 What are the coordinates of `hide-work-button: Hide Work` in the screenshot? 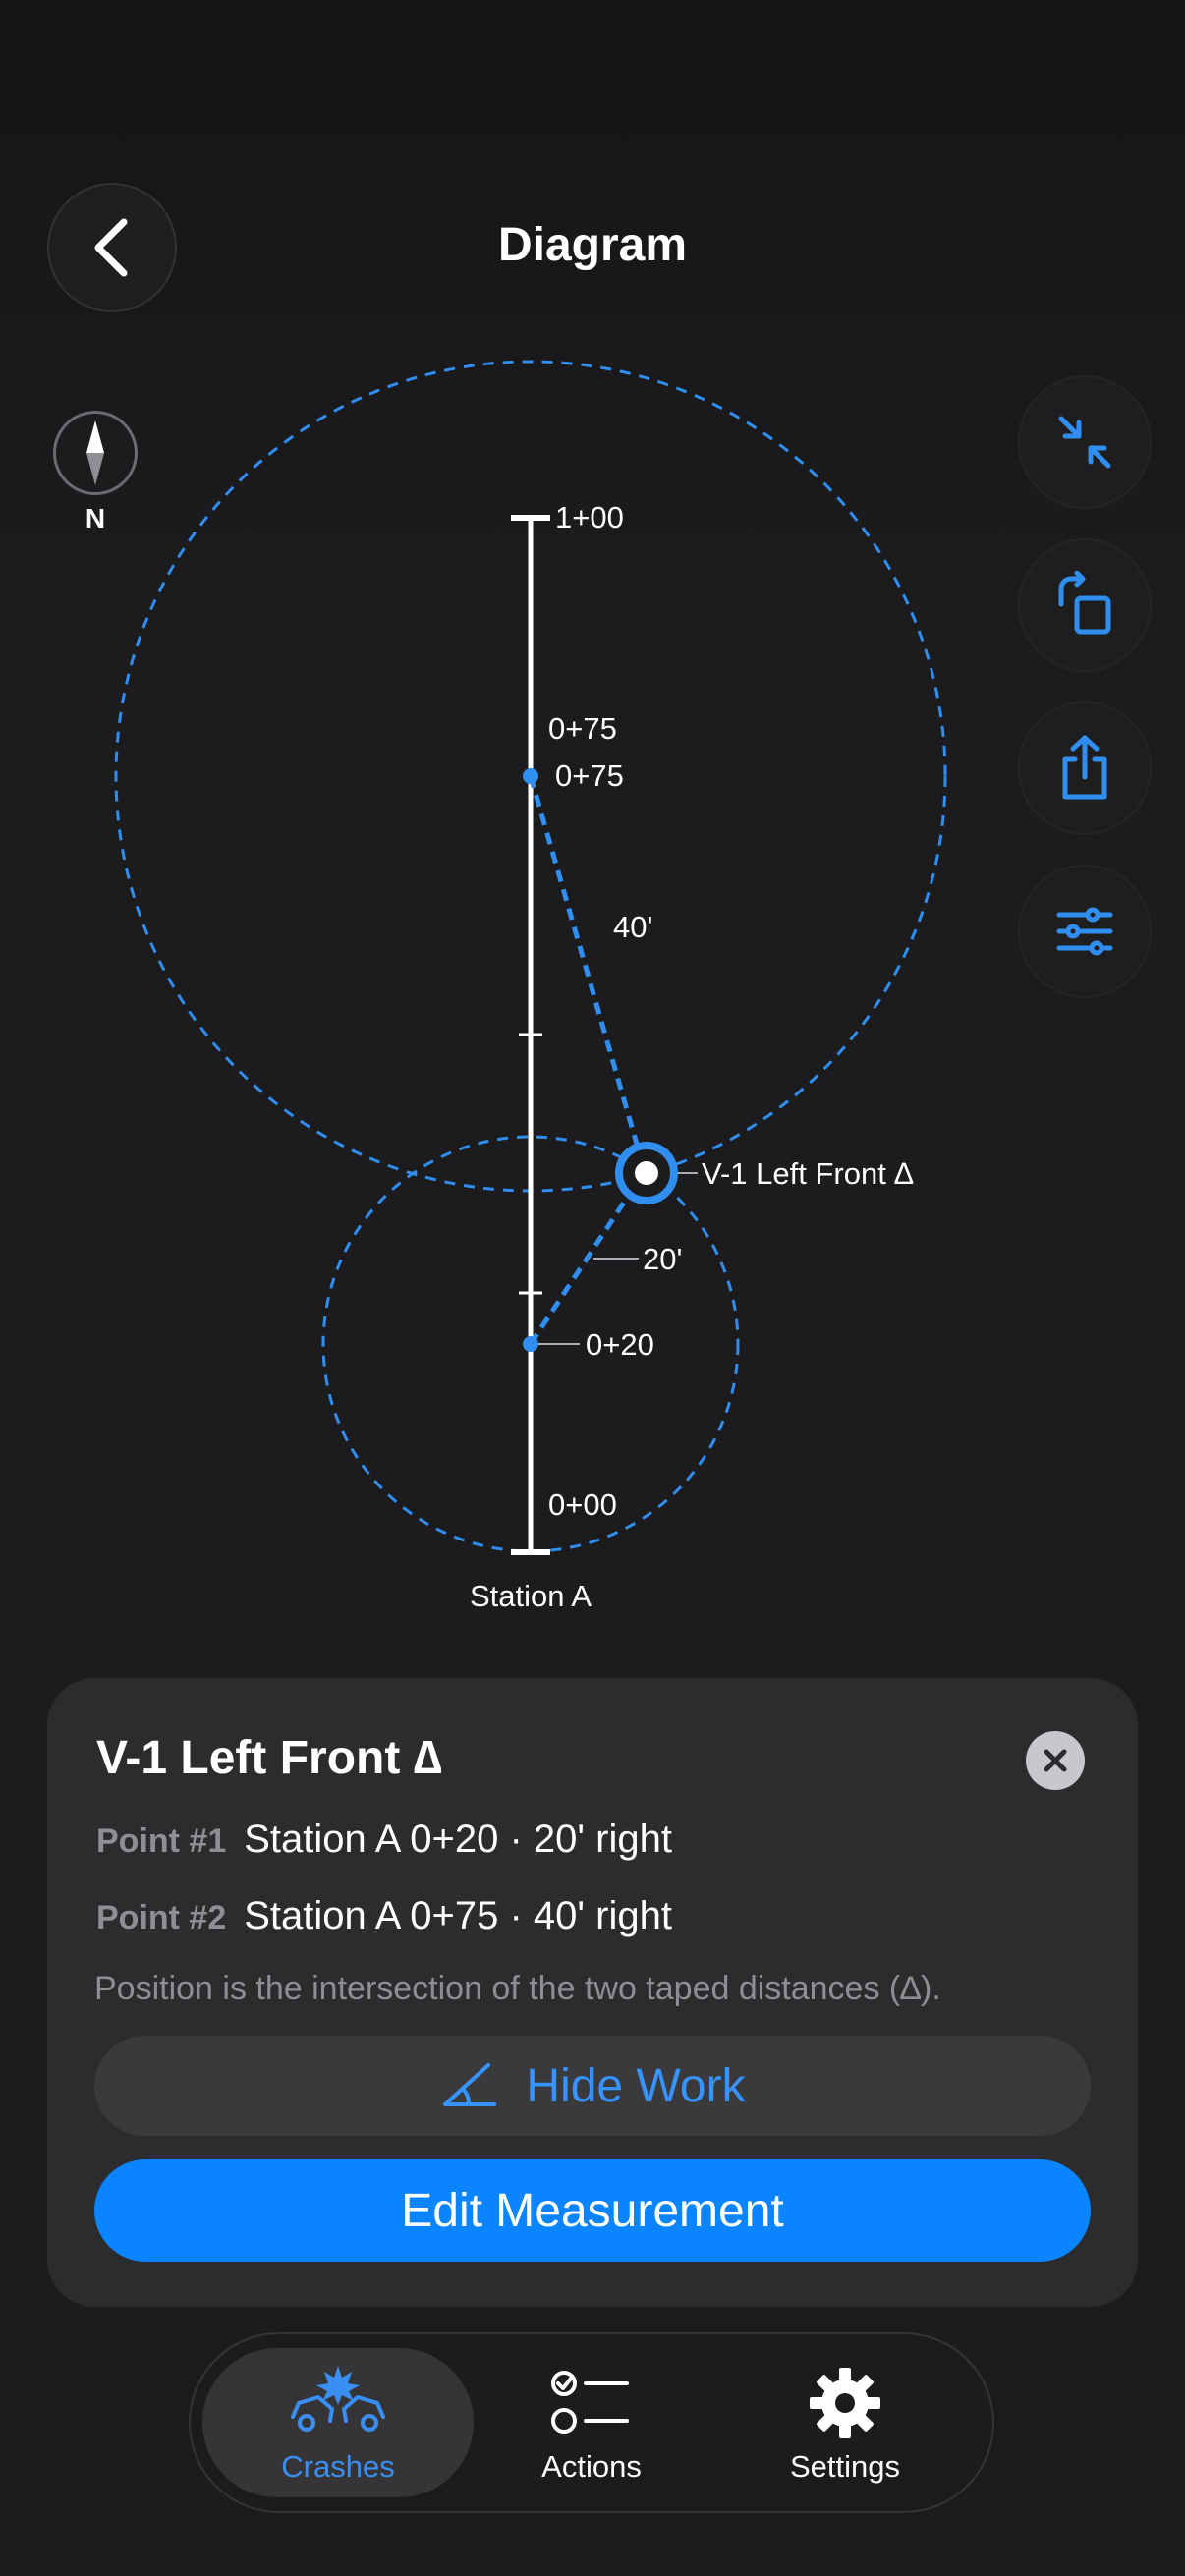 It's located at (592, 2086).